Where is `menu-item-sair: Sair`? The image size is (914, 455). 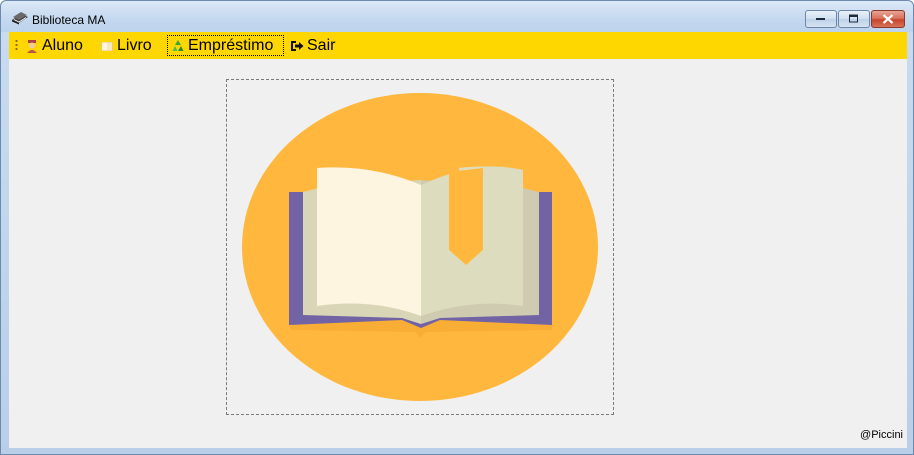
menu-item-sair: Sair is located at coordinates (312, 45).